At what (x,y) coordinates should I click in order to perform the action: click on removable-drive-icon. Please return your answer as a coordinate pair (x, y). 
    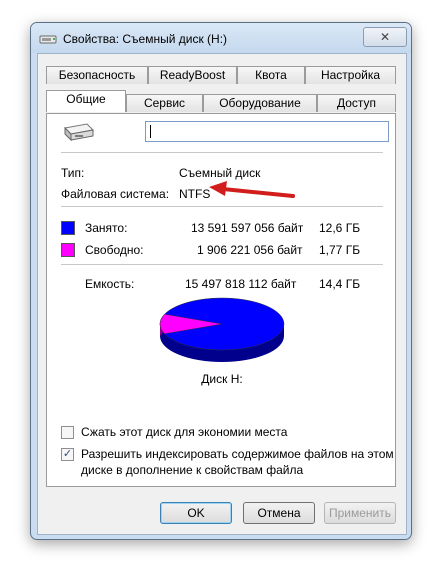
    Looking at the image, I should click on (48, 39).